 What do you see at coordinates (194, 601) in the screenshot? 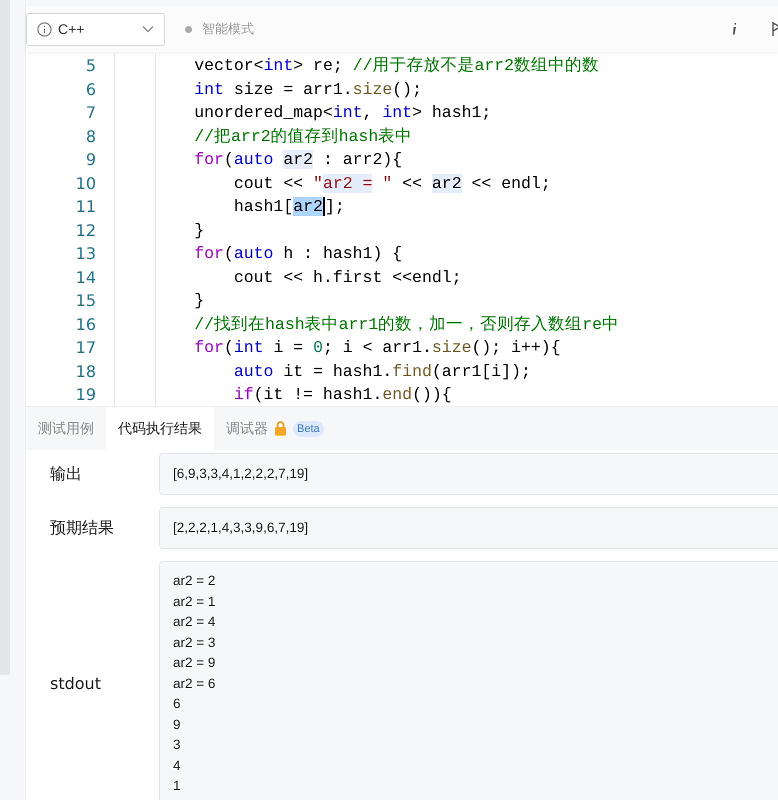
I see `result-text: ar2 = 1` at bounding box center [194, 601].